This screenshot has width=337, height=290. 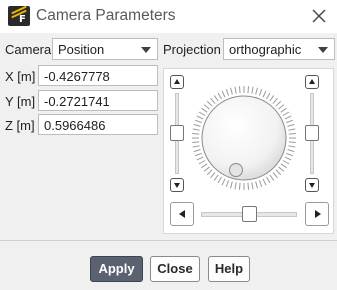 I want to click on x-field: -0.4267778, so click(x=98, y=75).